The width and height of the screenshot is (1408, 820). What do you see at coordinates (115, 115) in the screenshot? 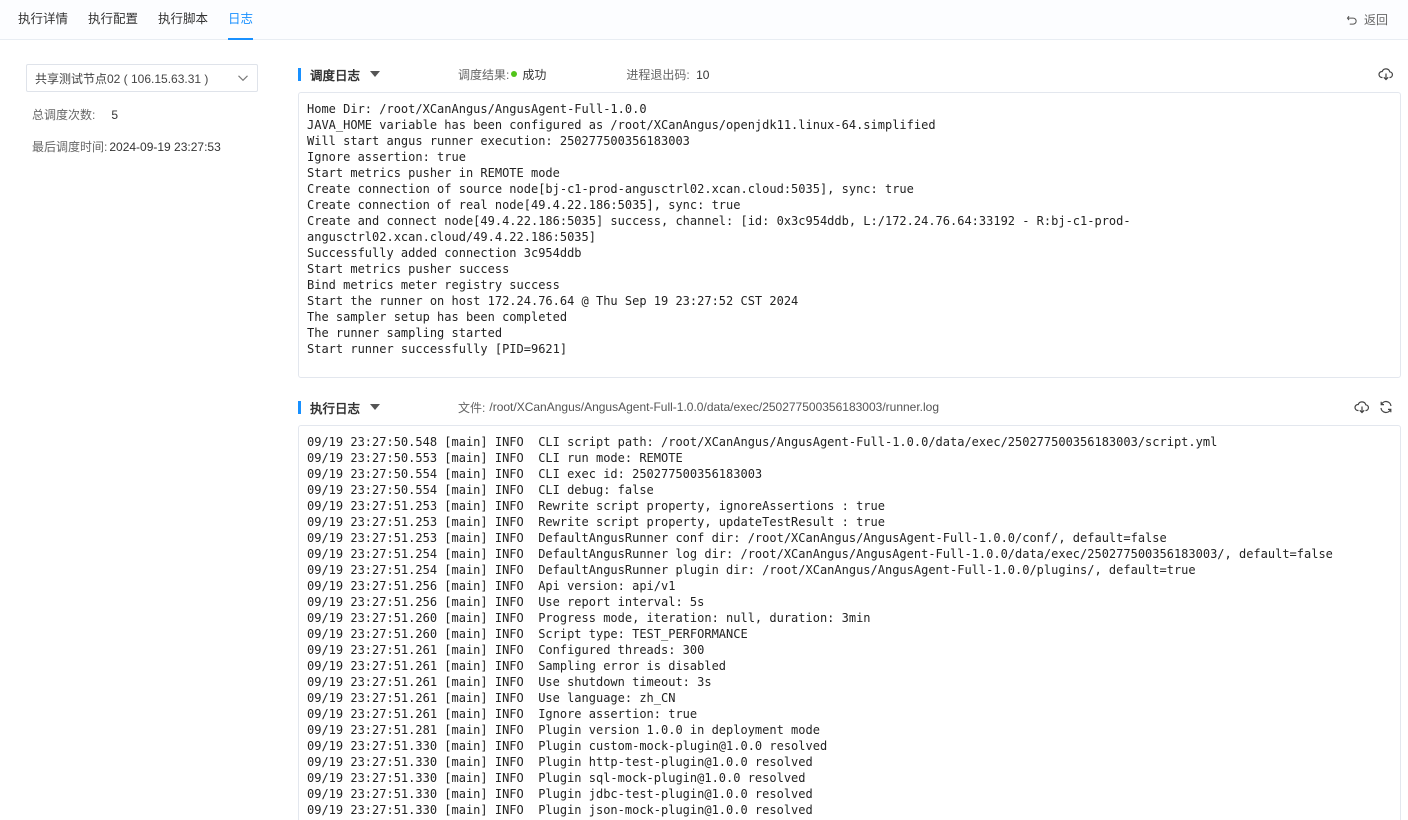
I see `total-schedule-value: 5` at bounding box center [115, 115].